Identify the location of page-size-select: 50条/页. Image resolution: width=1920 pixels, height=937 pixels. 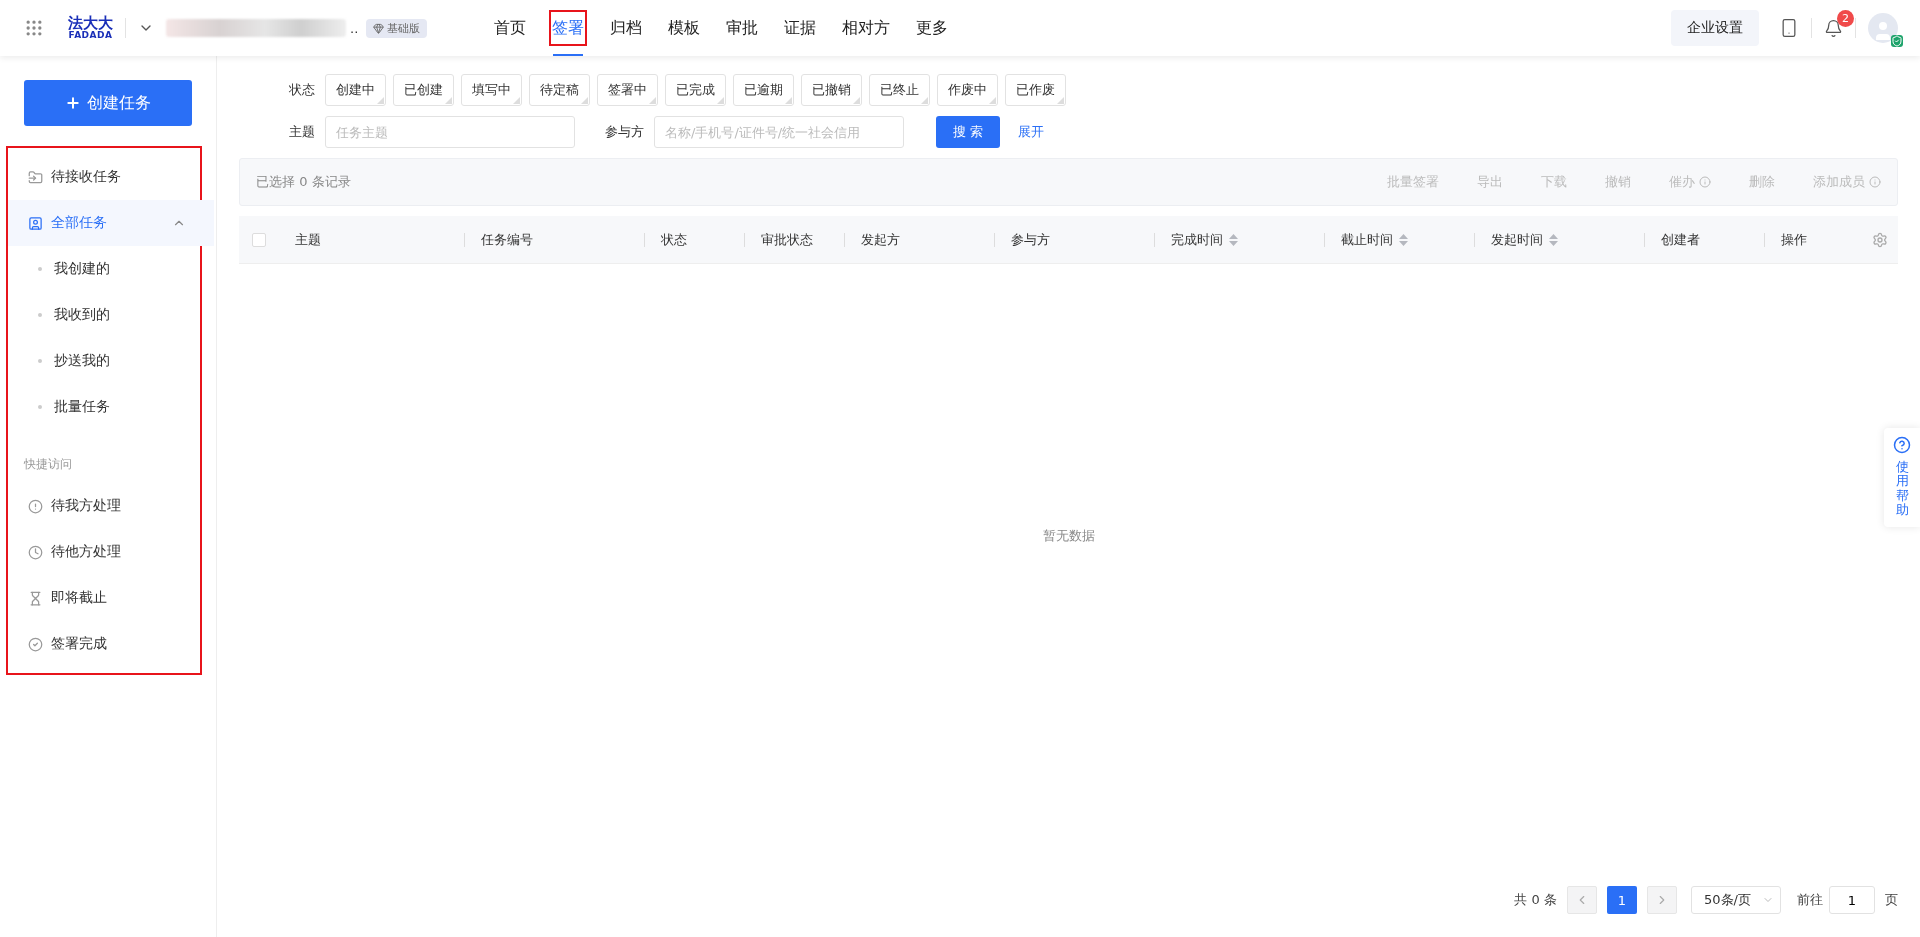
(1736, 900).